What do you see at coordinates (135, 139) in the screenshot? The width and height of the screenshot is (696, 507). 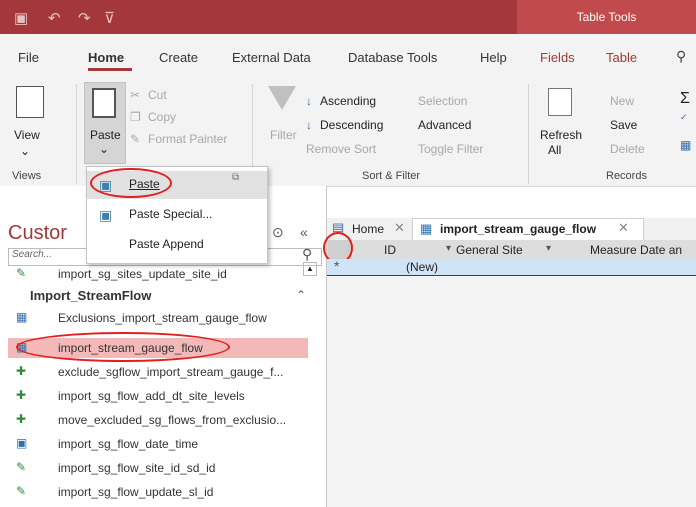 I see `format-painter-icon: ✎` at bounding box center [135, 139].